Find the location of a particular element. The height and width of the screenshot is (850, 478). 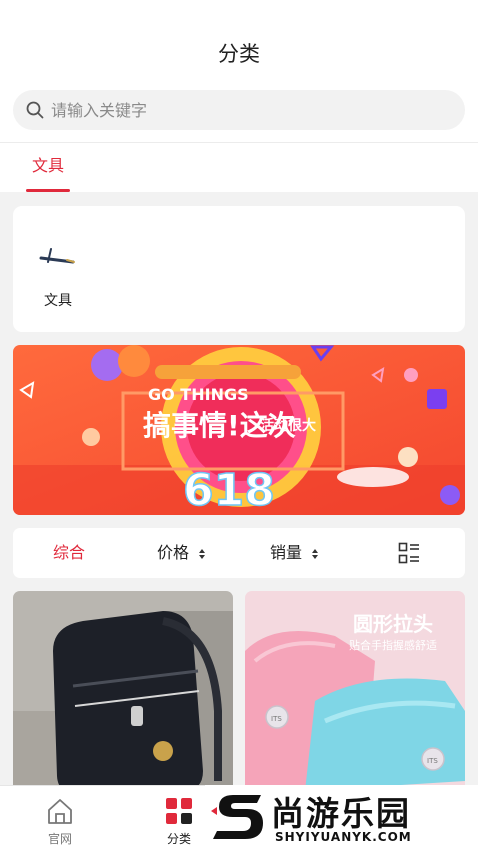

tab-stationery: 文具 is located at coordinates (48, 167).